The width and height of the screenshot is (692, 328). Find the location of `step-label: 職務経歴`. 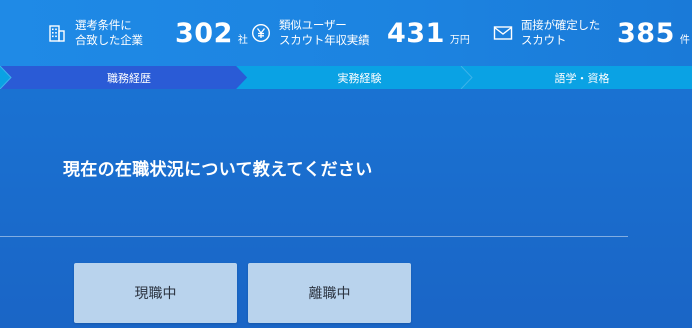

step-label: 職務経歴 is located at coordinates (129, 78).